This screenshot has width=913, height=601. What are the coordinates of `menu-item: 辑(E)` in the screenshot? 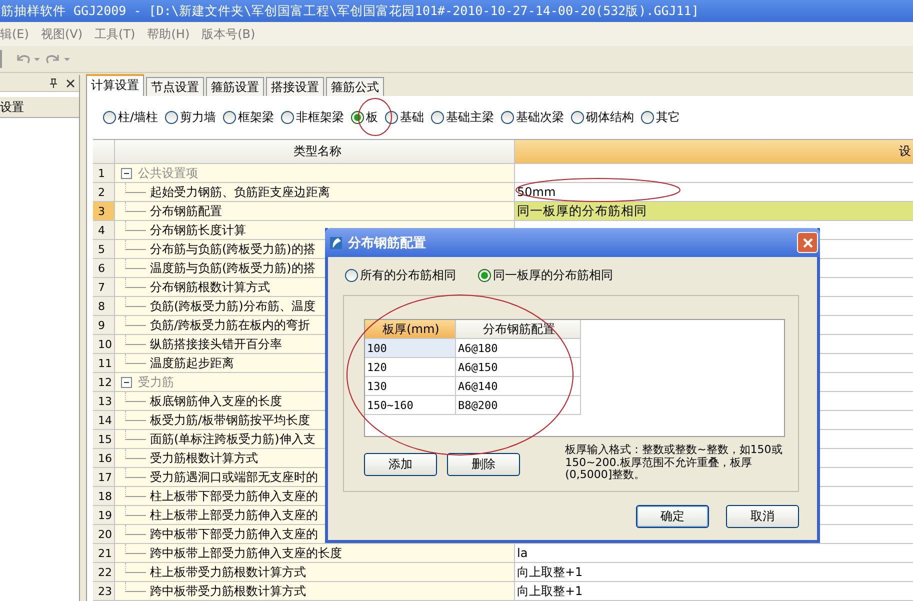 It's located at (14, 34).